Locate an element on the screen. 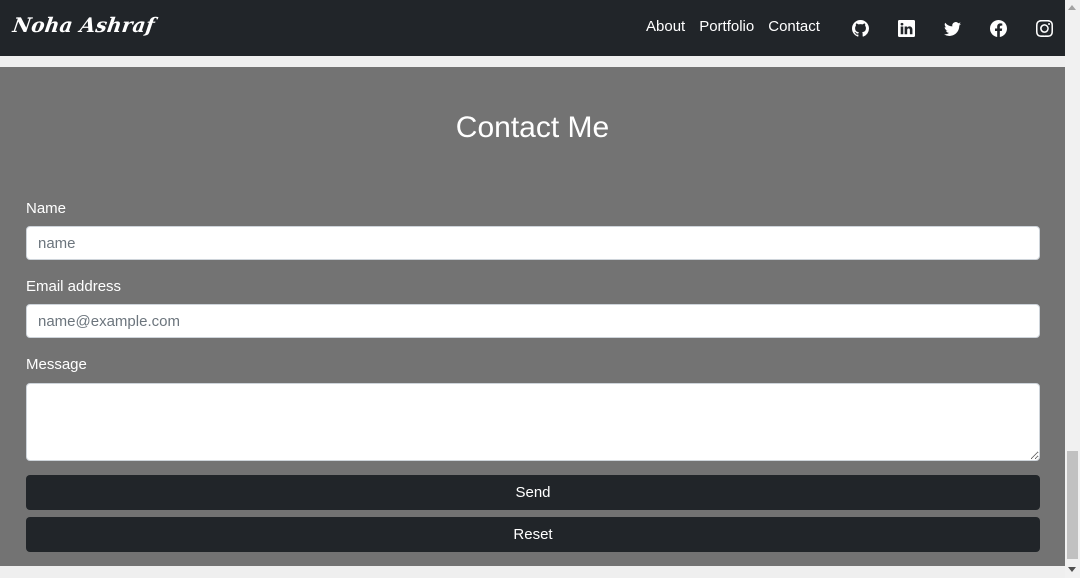 The image size is (1080, 578). page-bottom-strip is located at coordinates (532, 572).